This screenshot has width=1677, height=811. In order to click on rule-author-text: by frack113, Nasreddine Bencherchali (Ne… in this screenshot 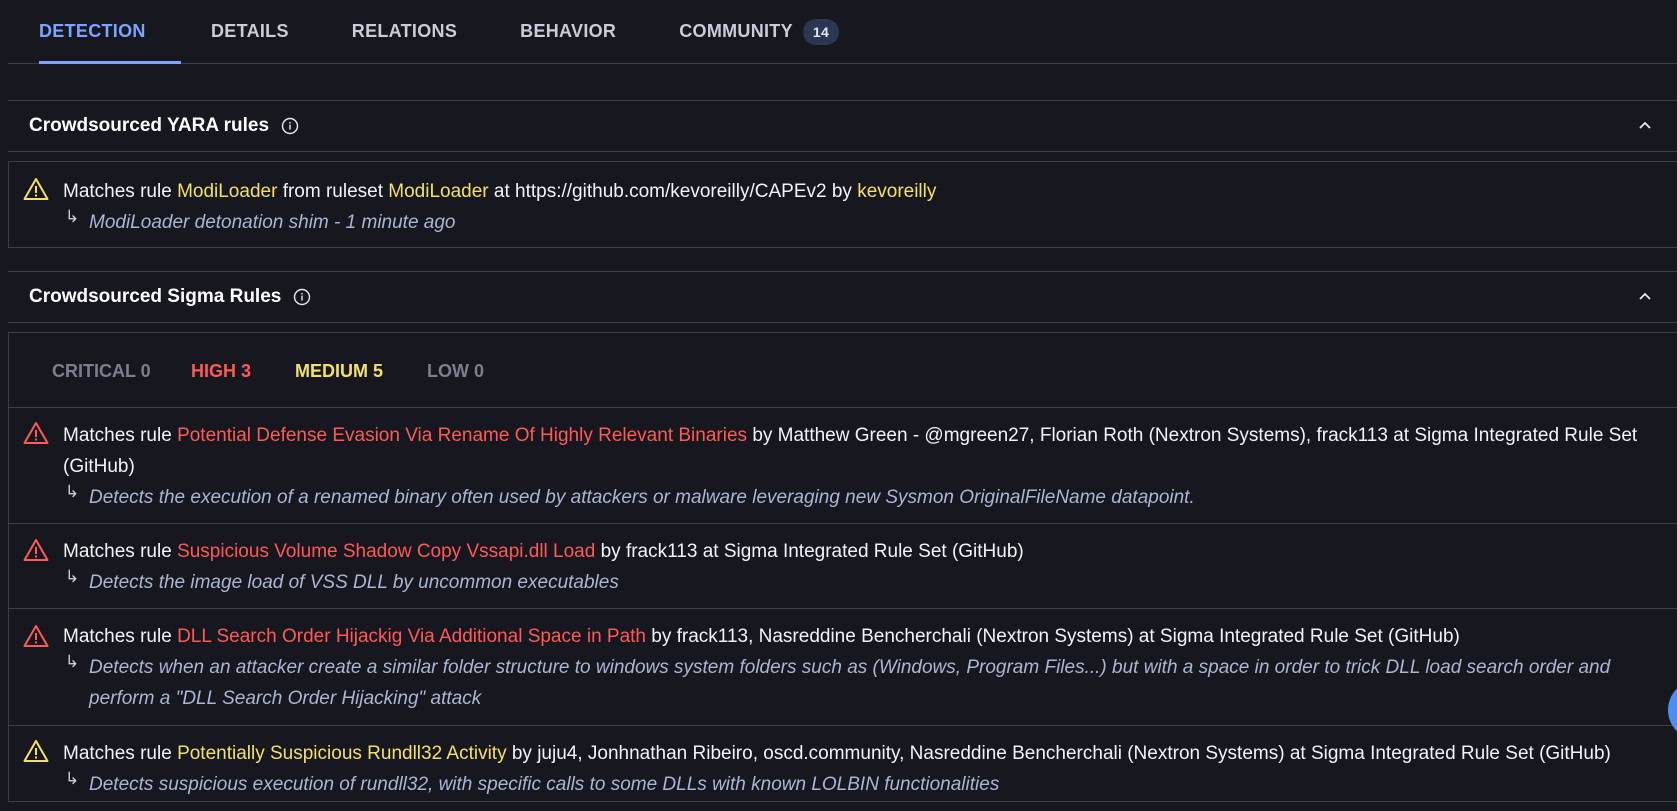, I will do `click(1055, 636)`.